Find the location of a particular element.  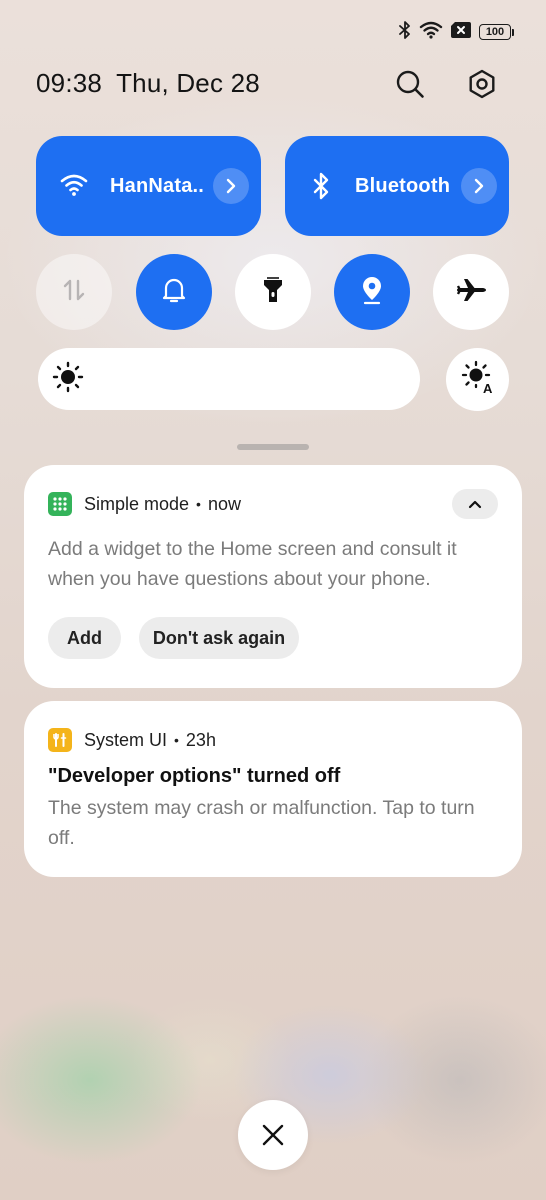

bell-icon is located at coordinates (174, 292).